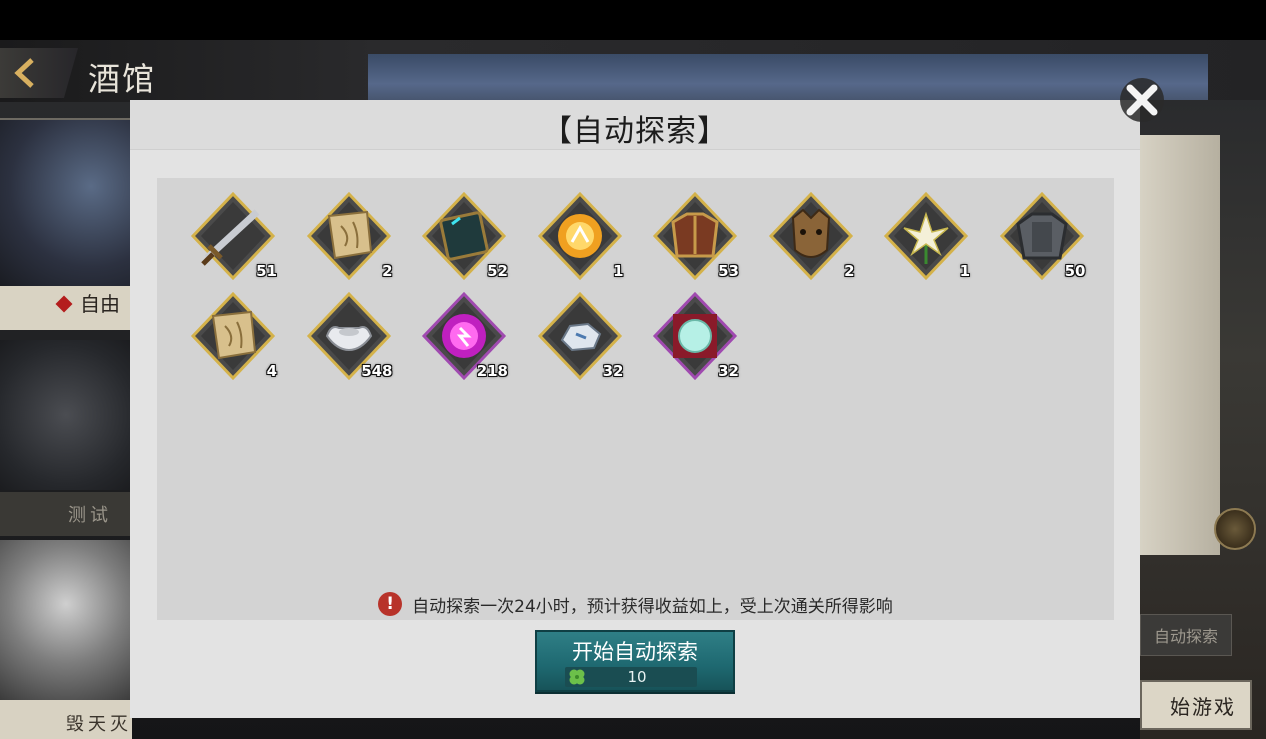  Describe the element at coordinates (497, 271) in the screenshot. I see `reward-count: 52` at that location.